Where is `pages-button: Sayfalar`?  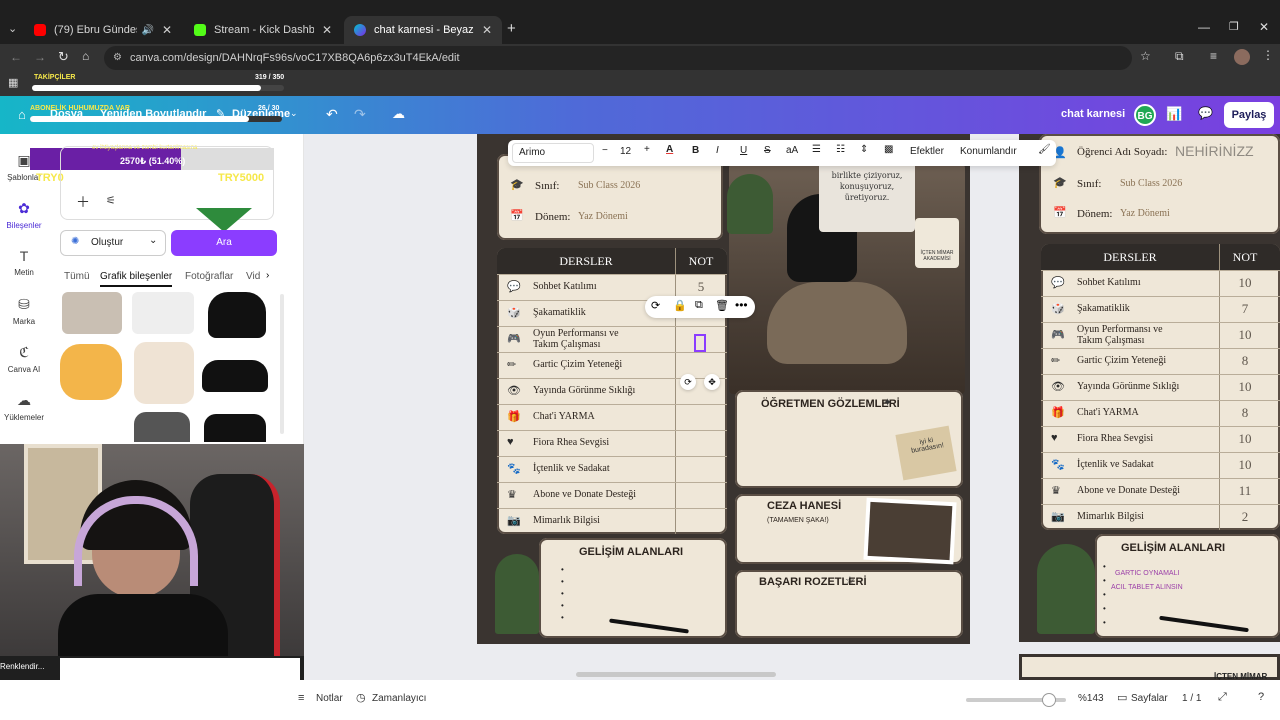 pages-button: Sayfalar is located at coordinates (1149, 698).